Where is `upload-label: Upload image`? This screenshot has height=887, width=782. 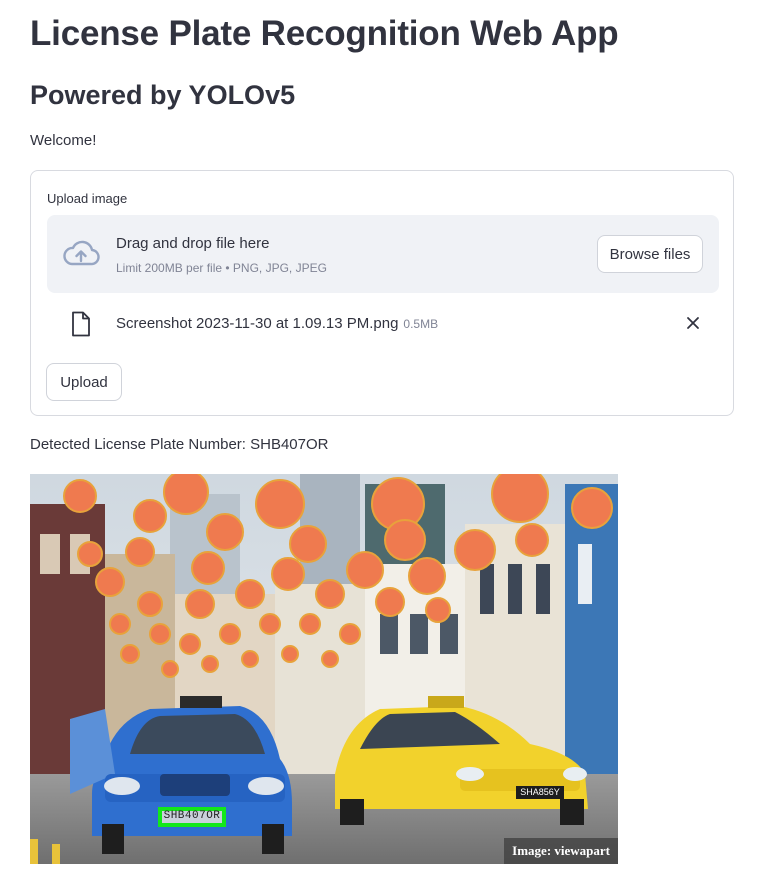
upload-label: Upload image is located at coordinates (87, 198).